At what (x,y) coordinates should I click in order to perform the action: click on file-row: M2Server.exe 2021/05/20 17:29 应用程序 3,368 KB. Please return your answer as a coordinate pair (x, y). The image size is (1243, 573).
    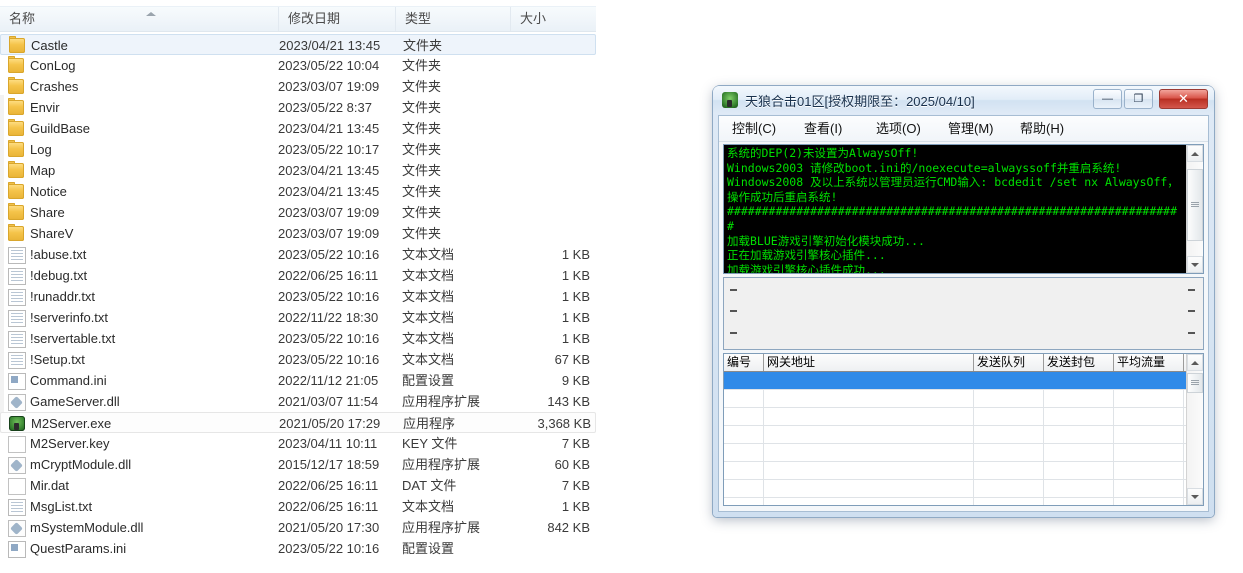
    Looking at the image, I should click on (298, 422).